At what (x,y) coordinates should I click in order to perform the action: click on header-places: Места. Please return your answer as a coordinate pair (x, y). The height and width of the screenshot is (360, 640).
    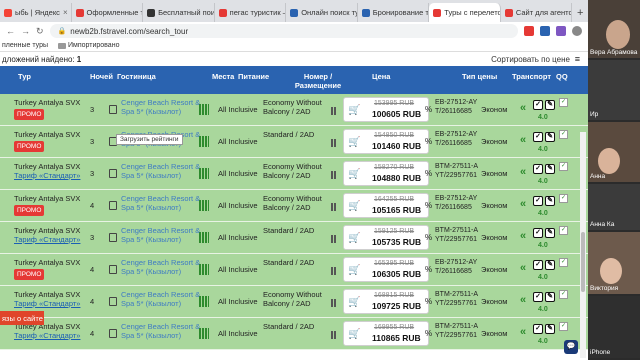
    Looking at the image, I should click on (223, 76).